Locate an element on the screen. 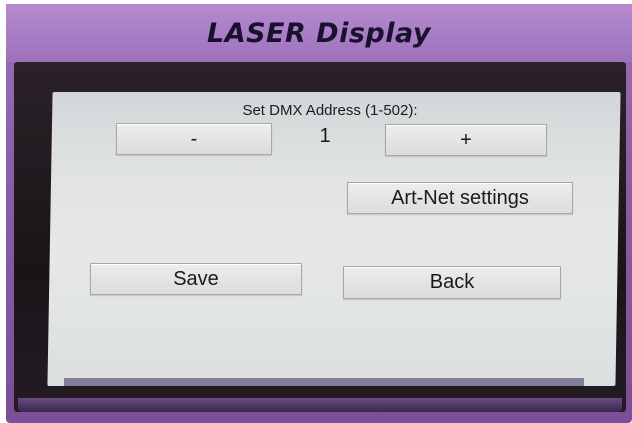  dmx-address-label: Set DMX Address (1-502): is located at coordinates (330, 110).